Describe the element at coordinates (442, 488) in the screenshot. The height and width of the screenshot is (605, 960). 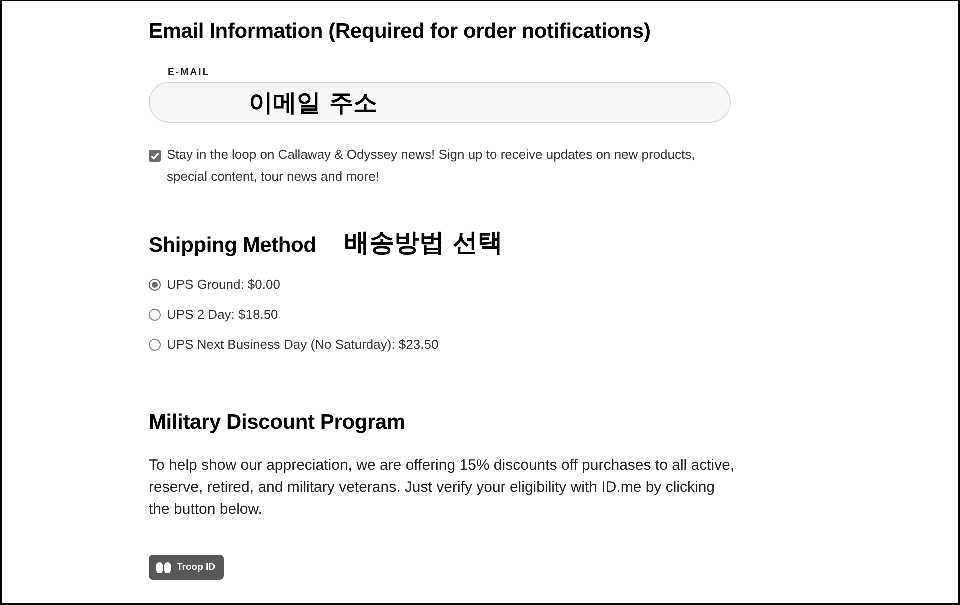
I see `discount-description: To help show our appreciation, we are offering 15% discounts off purchases to all active, reserve, retired, and military veterans. Just verify your eligibility with ID.me by clicking the button below.` at that location.